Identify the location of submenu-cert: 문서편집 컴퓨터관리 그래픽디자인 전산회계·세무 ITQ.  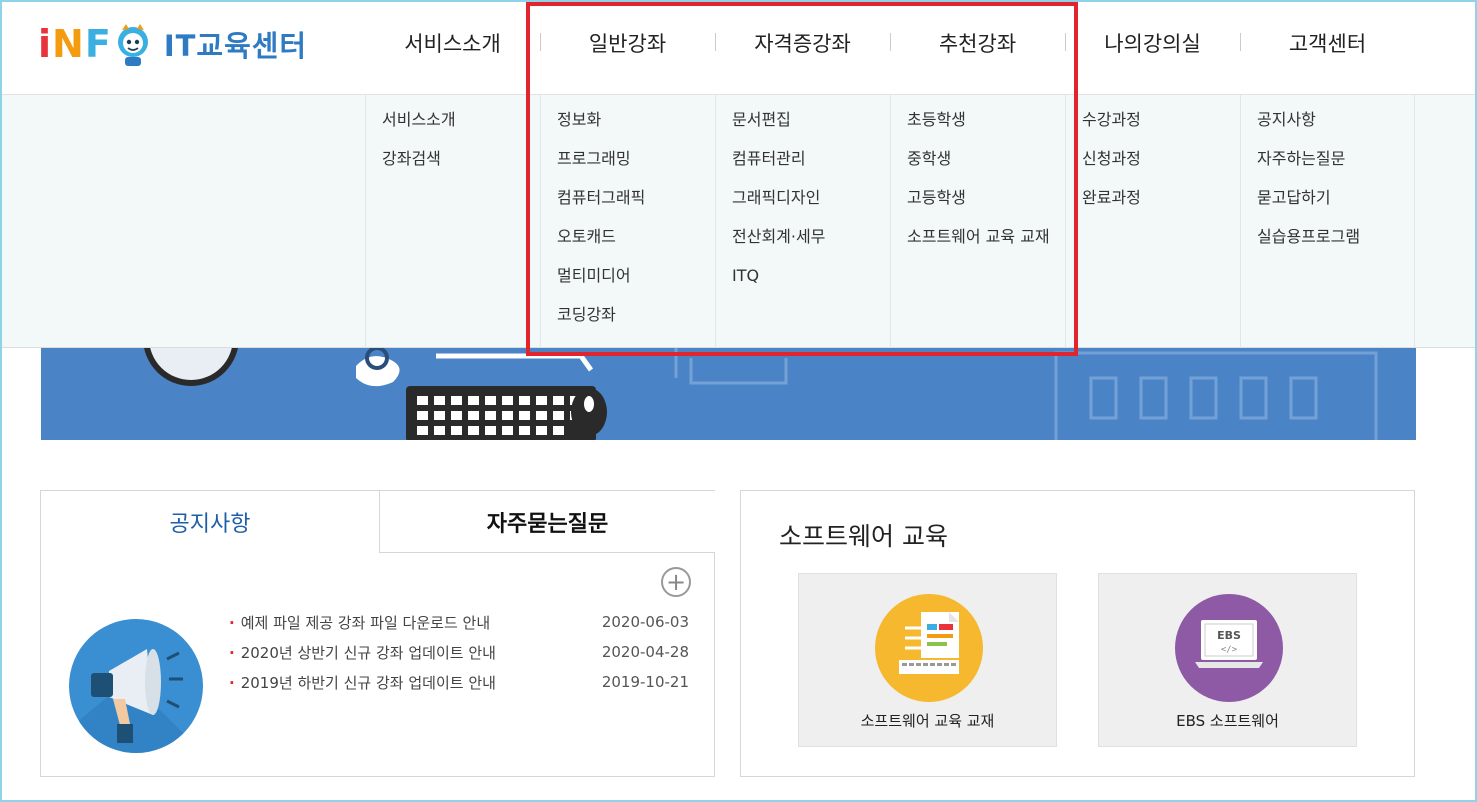
(802, 221).